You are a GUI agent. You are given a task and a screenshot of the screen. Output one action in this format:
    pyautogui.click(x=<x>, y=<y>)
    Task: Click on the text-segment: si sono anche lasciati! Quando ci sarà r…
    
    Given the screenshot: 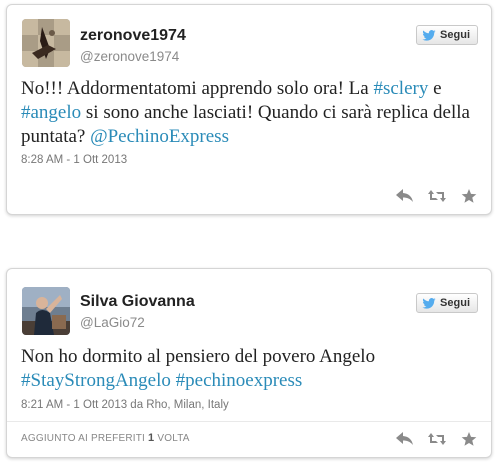 What is the action you would take?
    pyautogui.click(x=245, y=124)
    